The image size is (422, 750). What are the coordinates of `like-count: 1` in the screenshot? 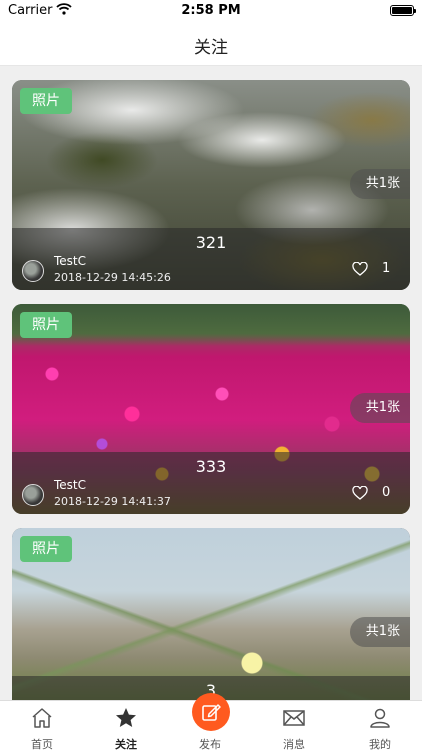 It's located at (386, 268).